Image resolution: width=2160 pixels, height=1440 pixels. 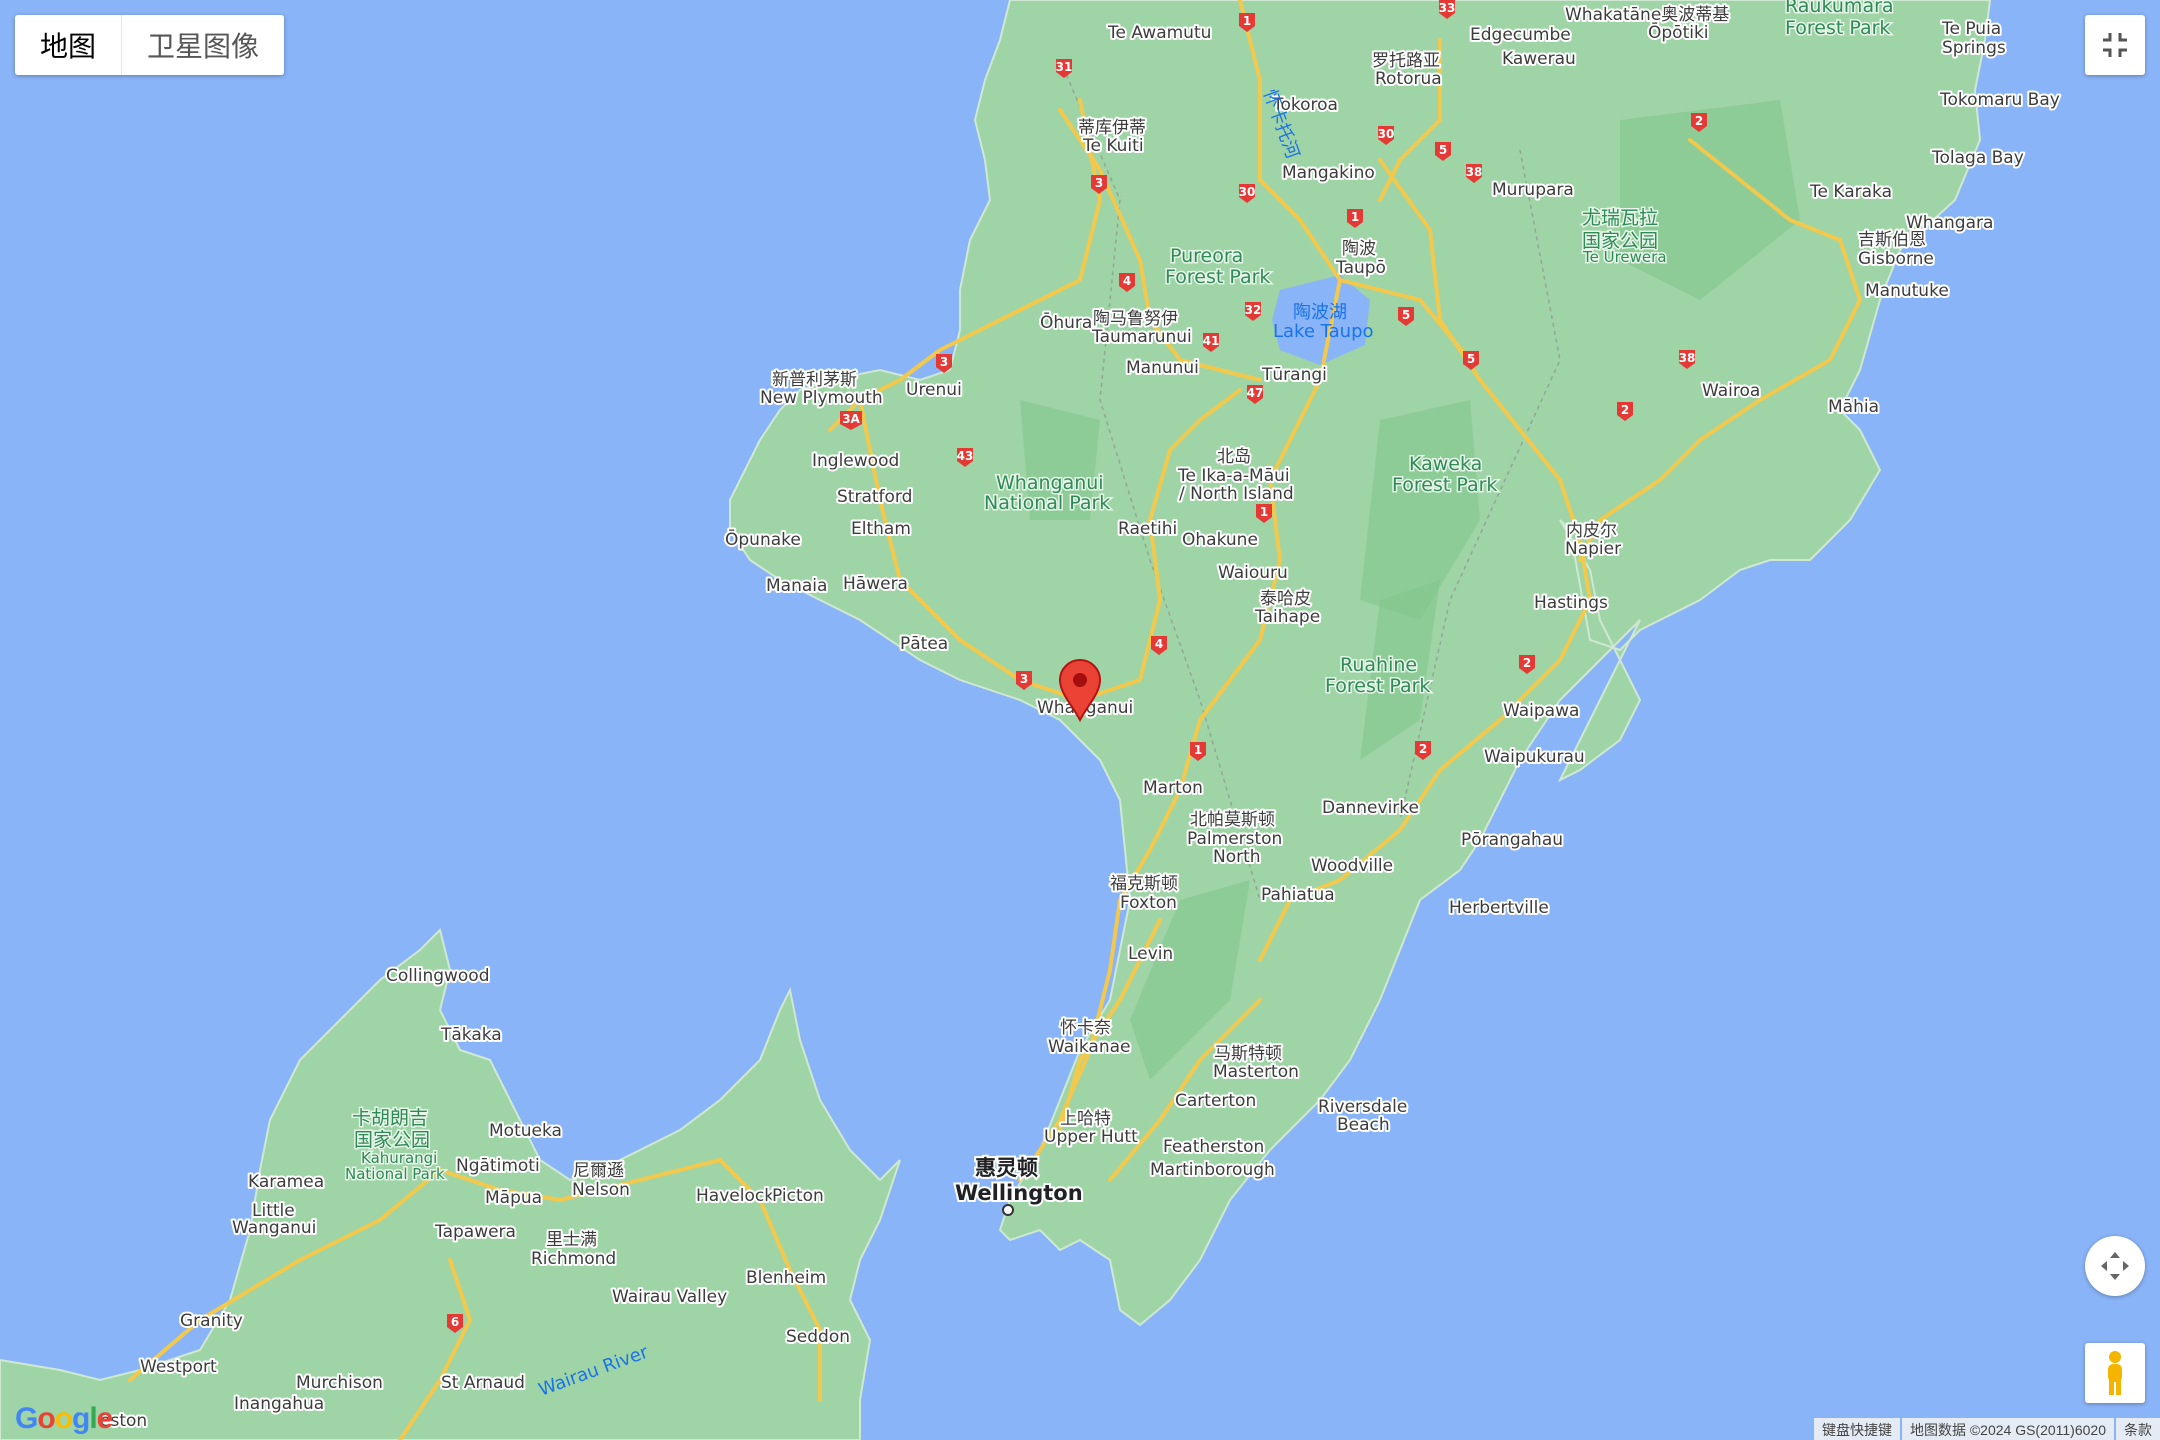 What do you see at coordinates (818, 1337) in the screenshot?
I see `label-seddon: Seddon` at bounding box center [818, 1337].